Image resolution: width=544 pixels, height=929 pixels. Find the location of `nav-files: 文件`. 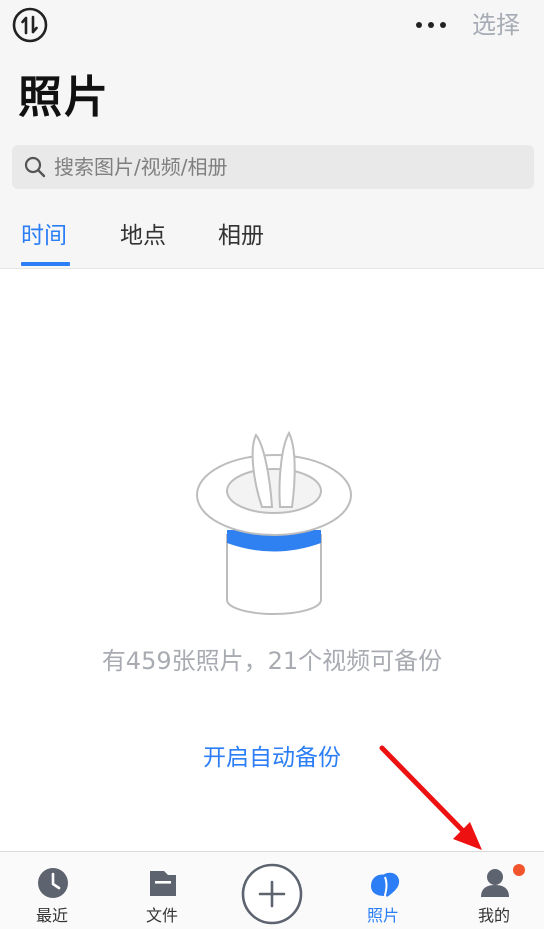

nav-files: 文件 is located at coordinates (162, 890).